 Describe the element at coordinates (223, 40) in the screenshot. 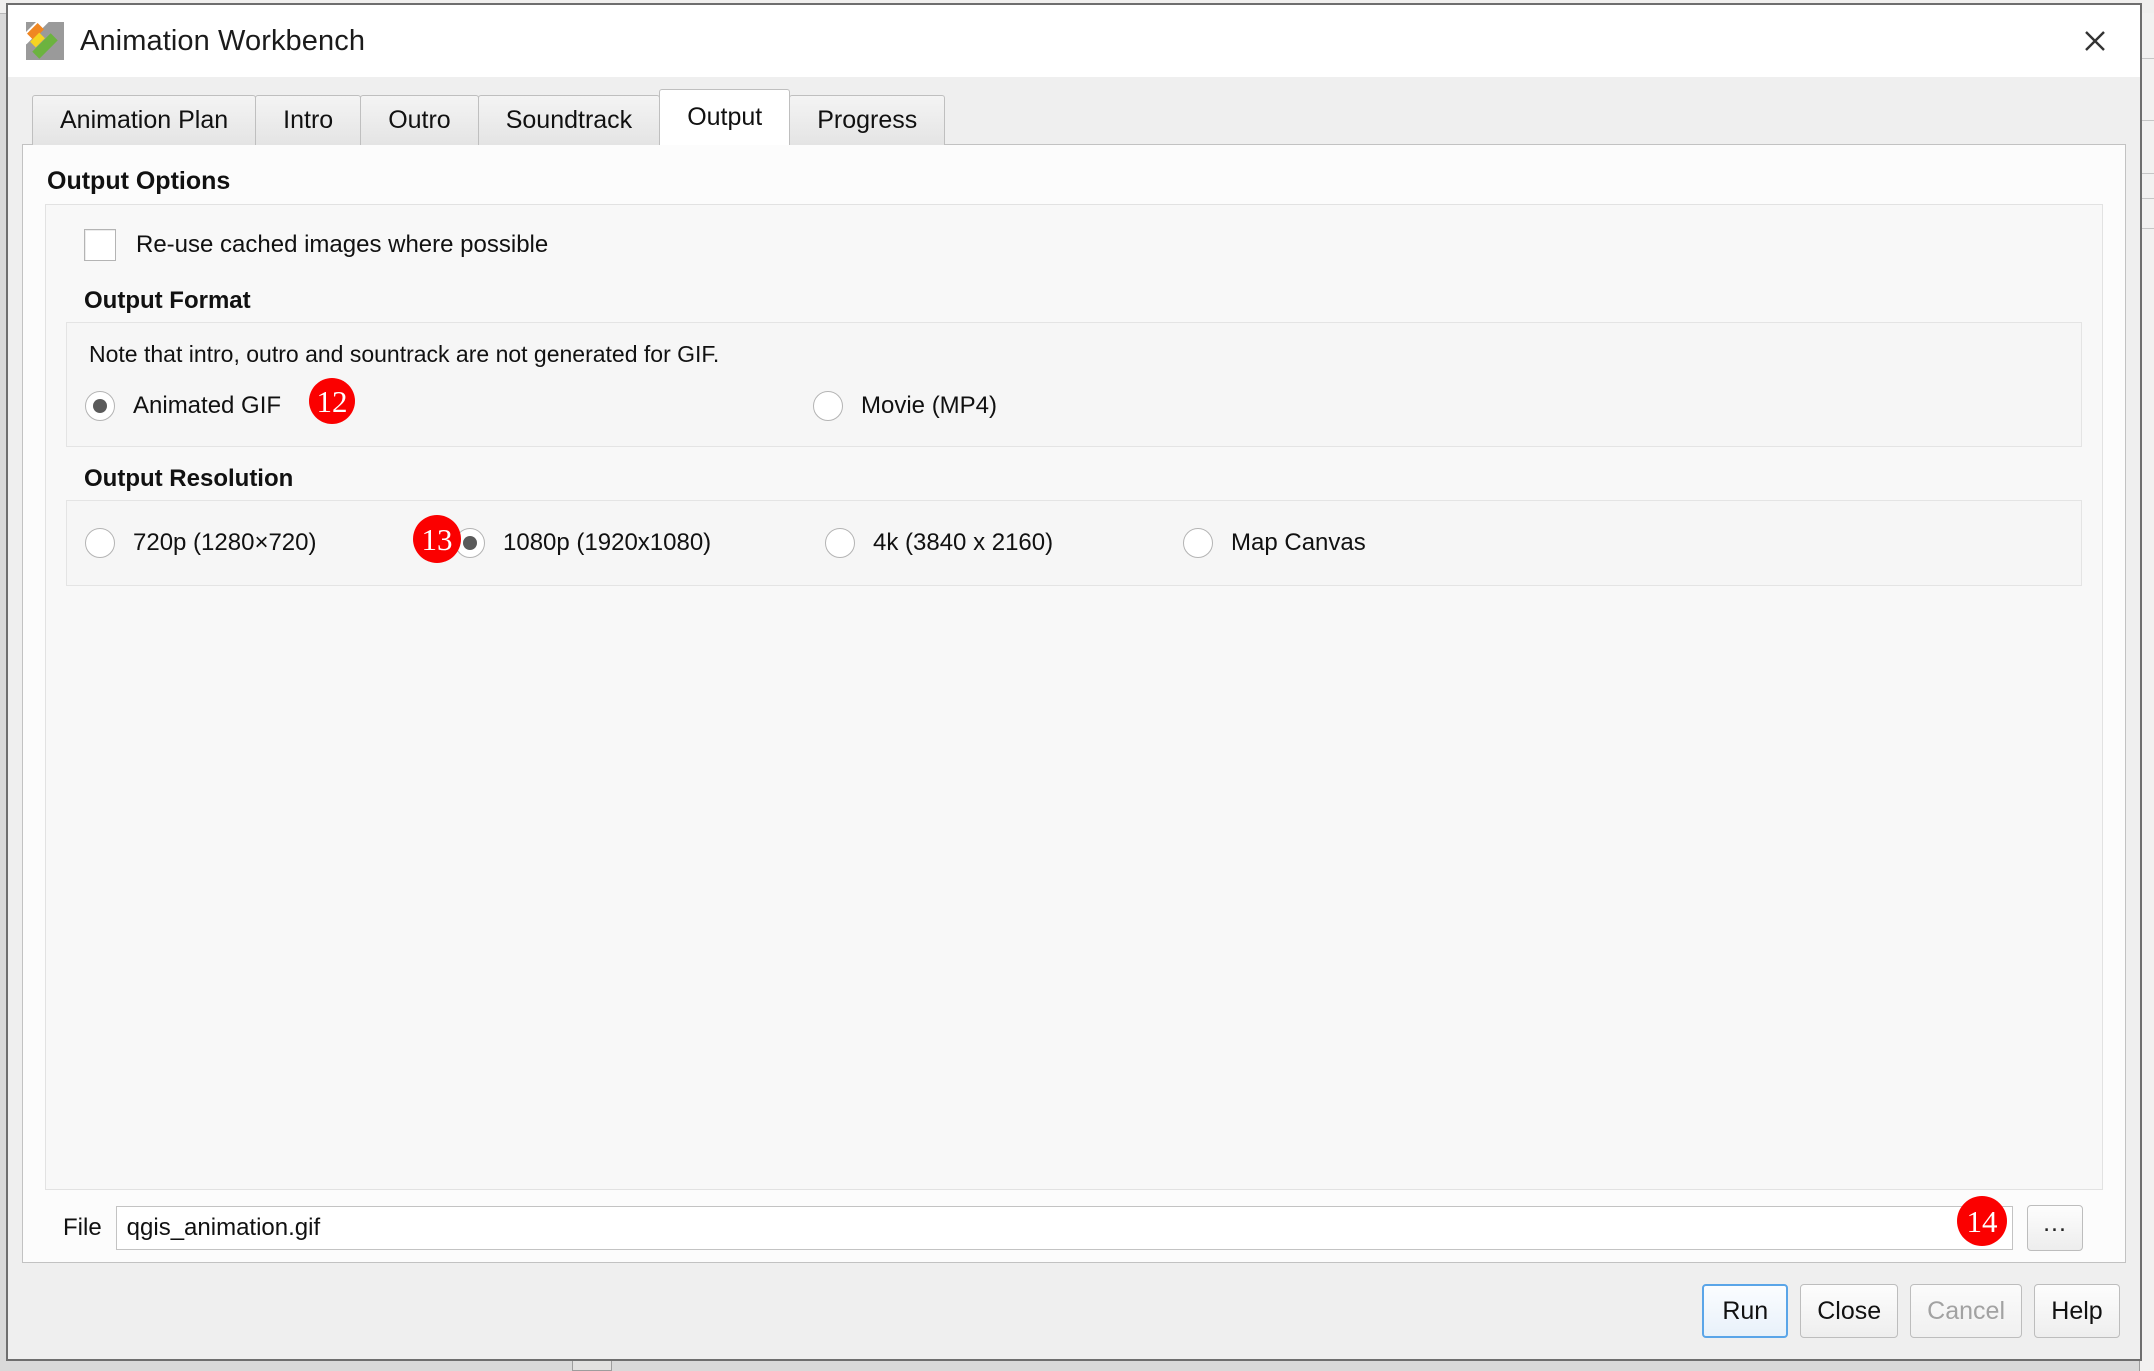

I see `dialog-title: Animation Workbench` at that location.